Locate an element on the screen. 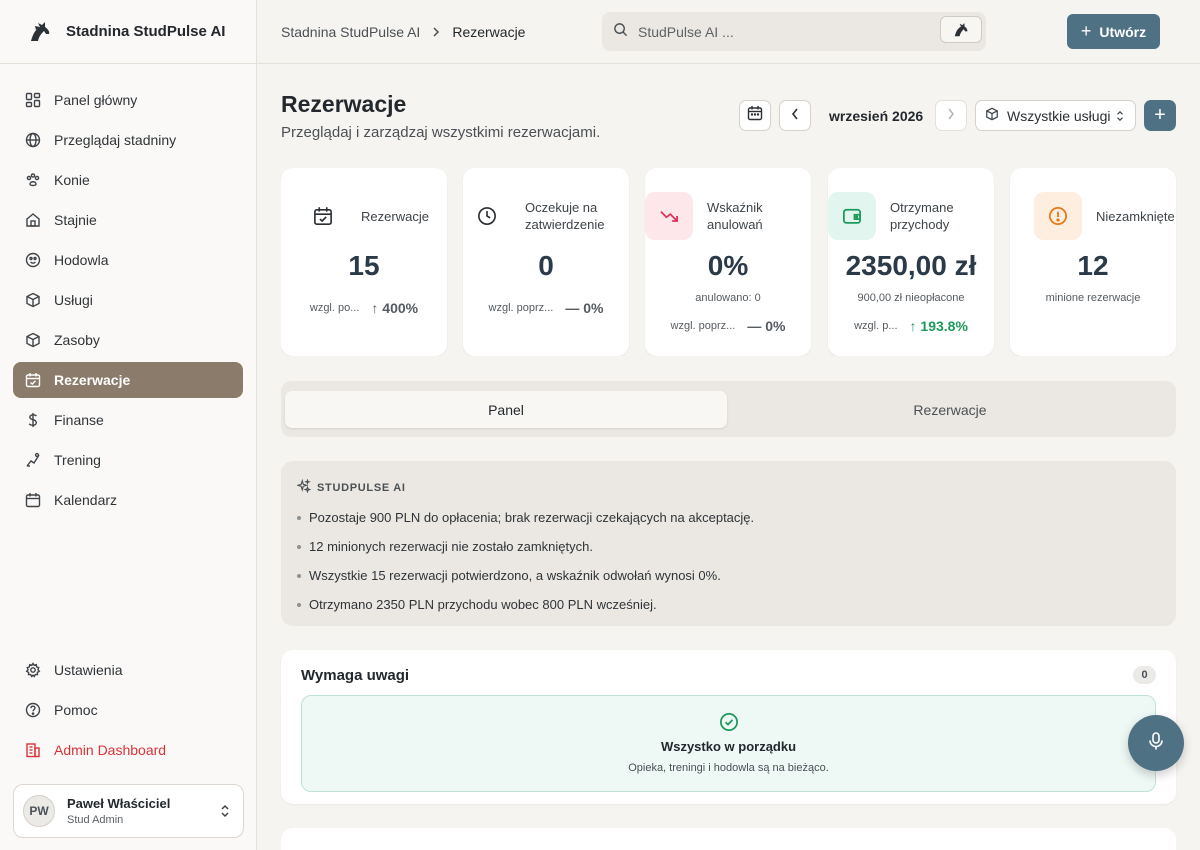 The image size is (1200, 850). tab-panel: Panel is located at coordinates (506, 409).